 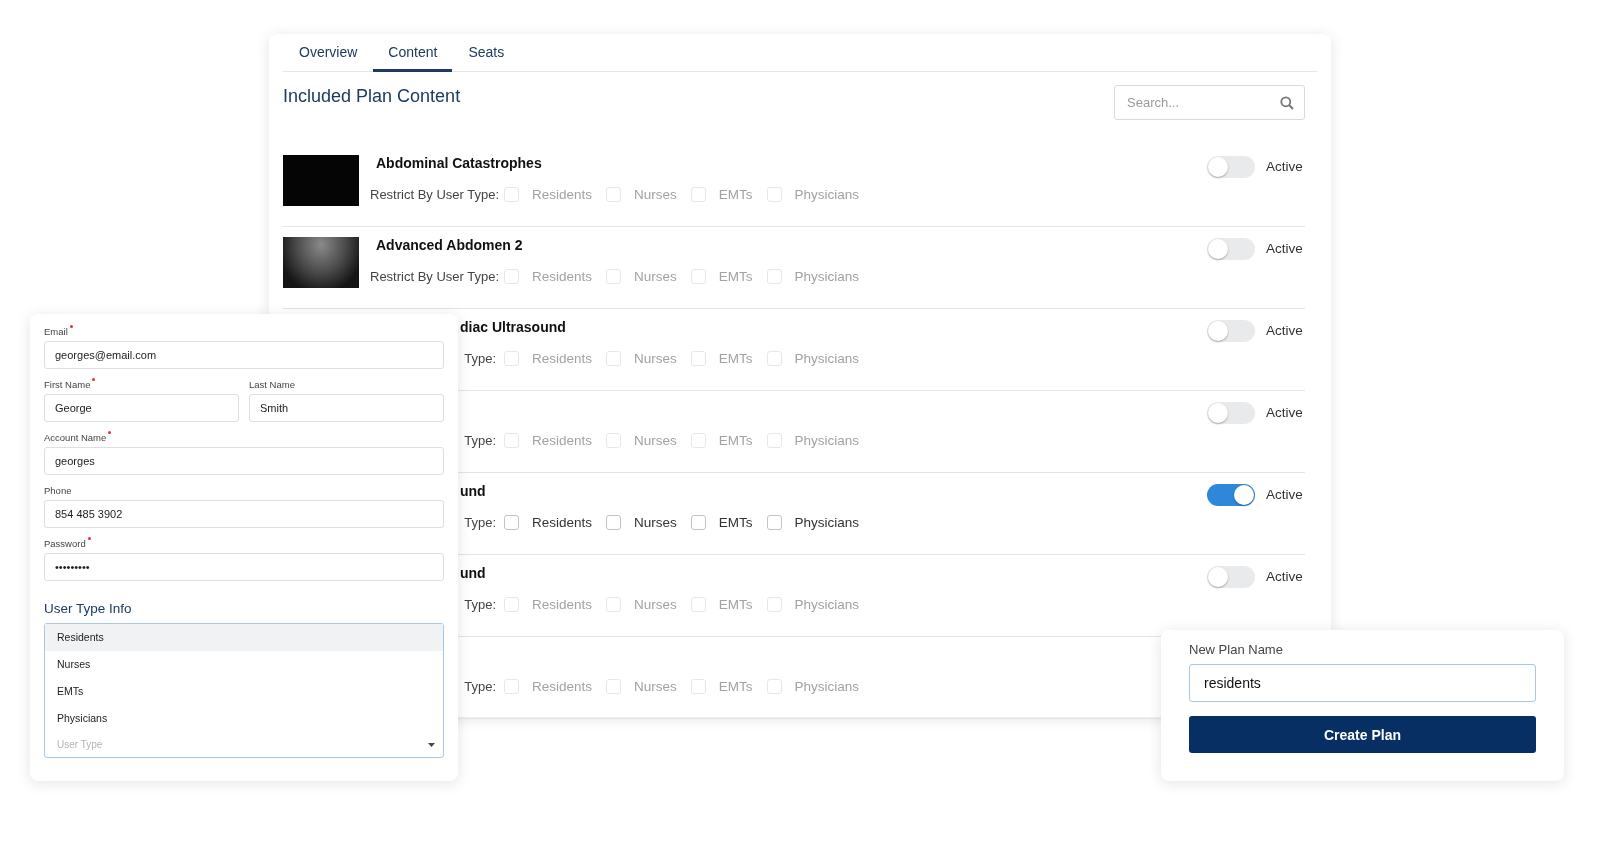 What do you see at coordinates (328, 53) in the screenshot?
I see `tab: Overview` at bounding box center [328, 53].